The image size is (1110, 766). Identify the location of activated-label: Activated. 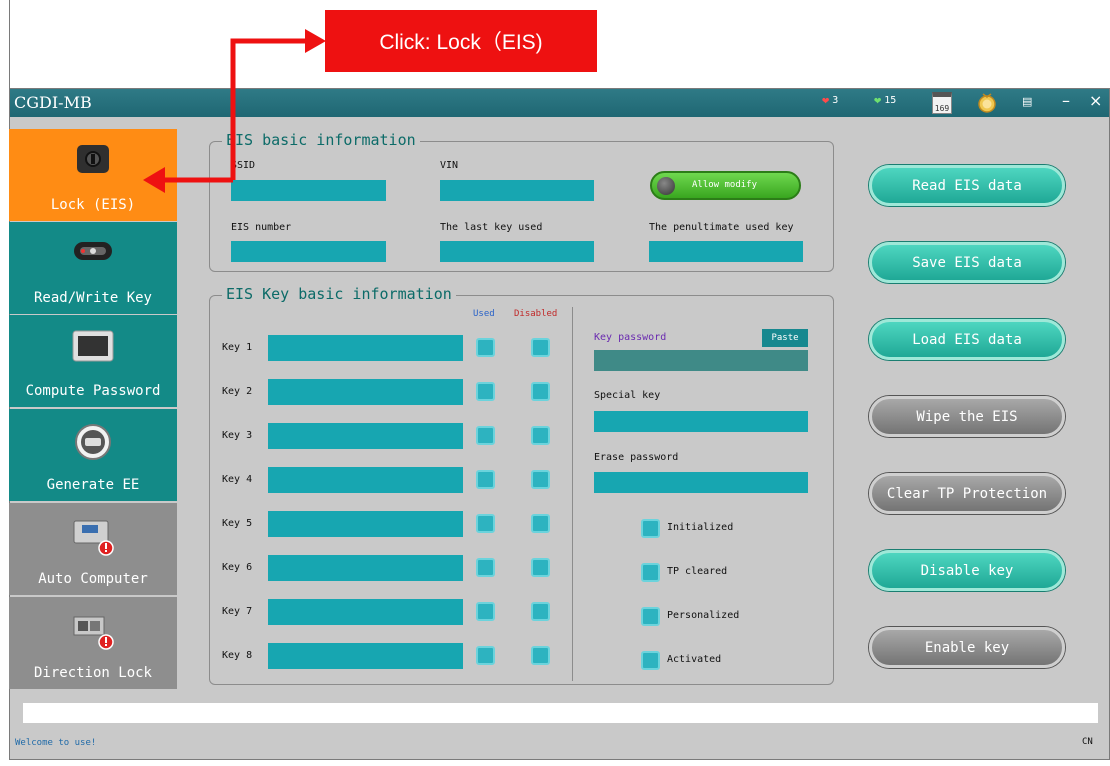
(694, 659).